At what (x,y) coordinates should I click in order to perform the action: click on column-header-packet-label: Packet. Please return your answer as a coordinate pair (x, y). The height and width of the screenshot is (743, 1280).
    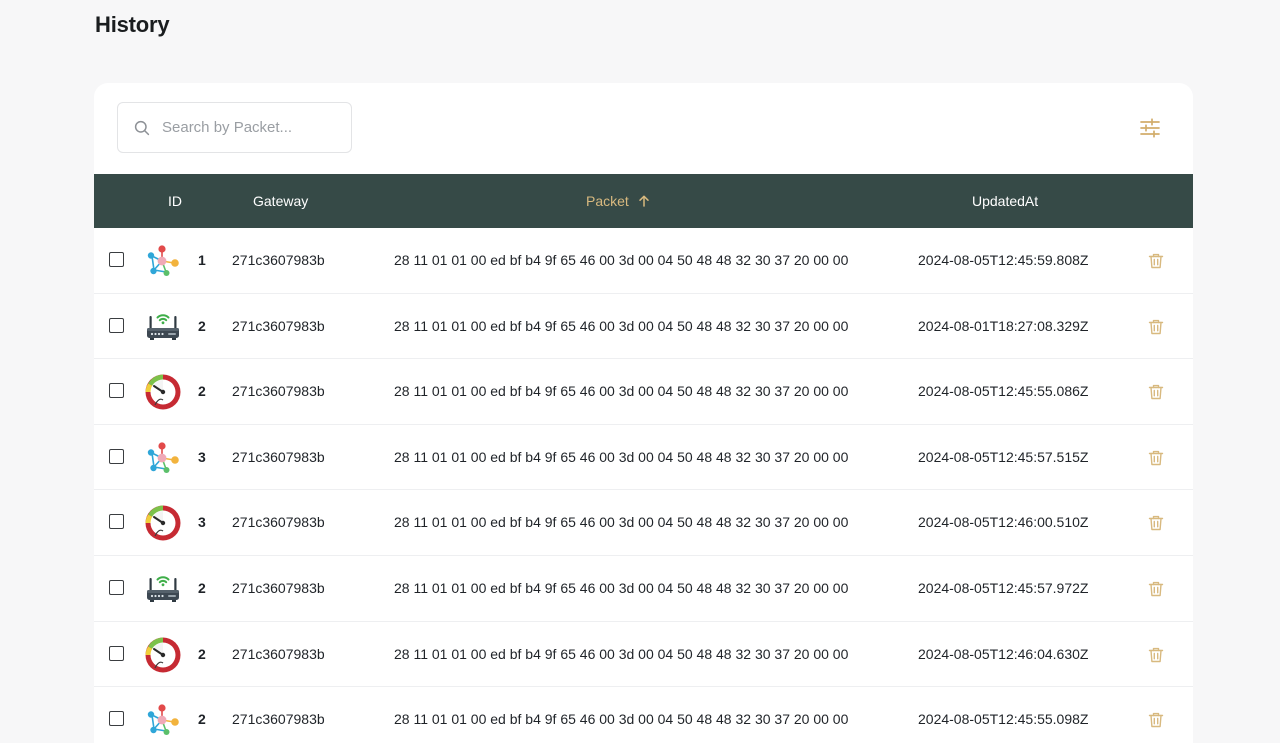
    Looking at the image, I should click on (607, 201).